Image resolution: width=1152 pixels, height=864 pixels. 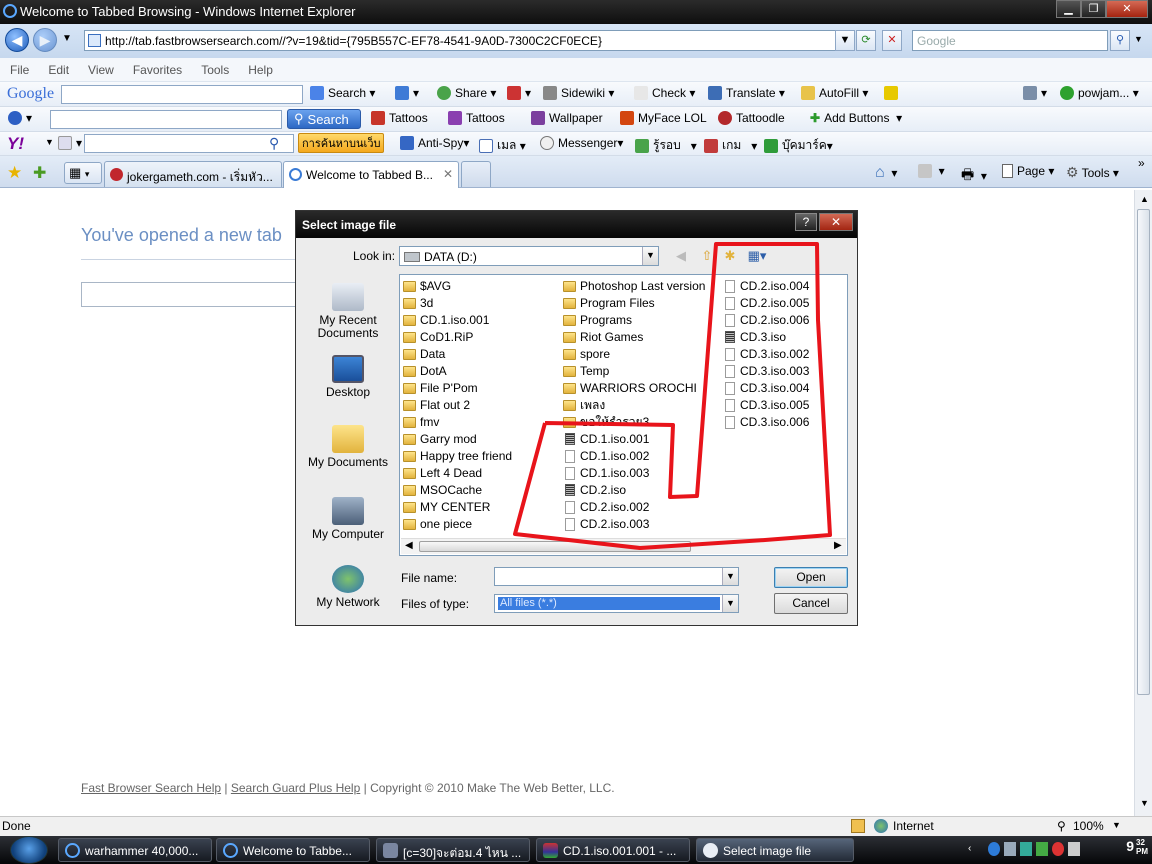 I want to click on search-input: Google, so click(x=1010, y=40).